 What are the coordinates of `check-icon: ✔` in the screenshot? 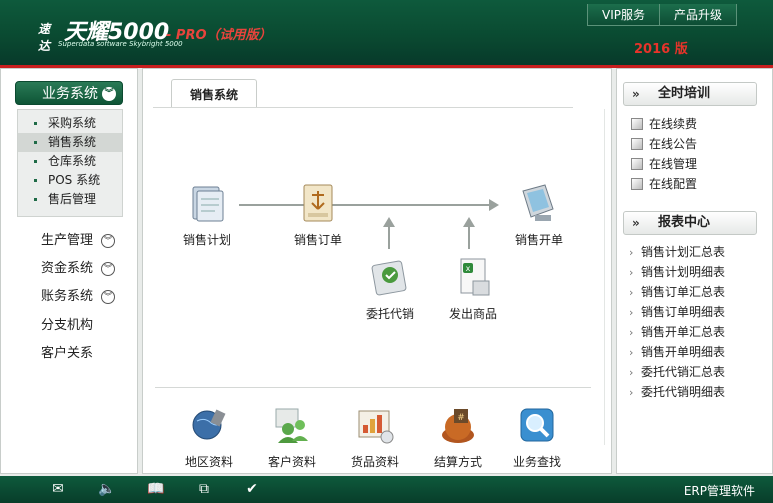 It's located at (252, 489).